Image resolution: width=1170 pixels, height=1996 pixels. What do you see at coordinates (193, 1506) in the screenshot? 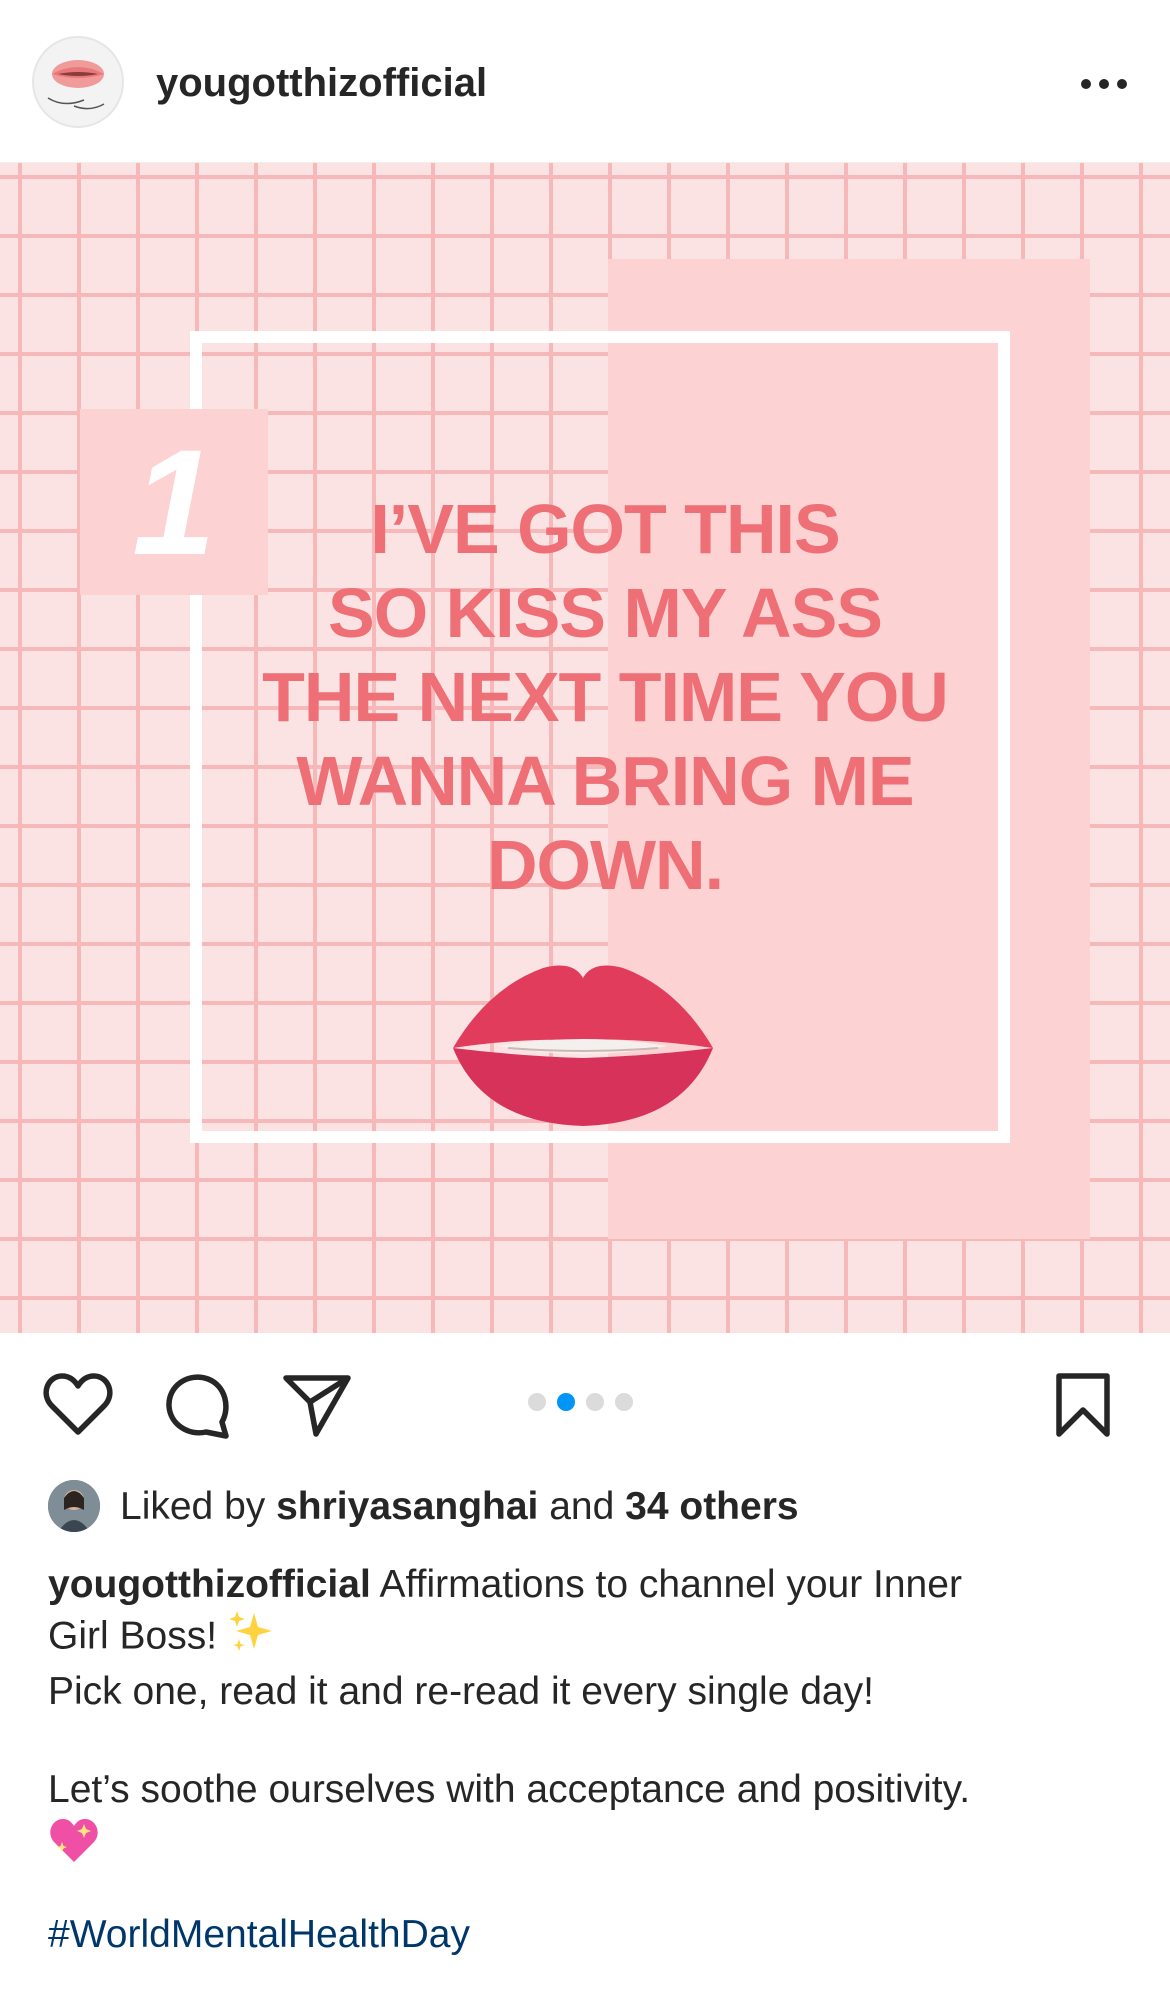
I see `likes-prefix: Liked by` at bounding box center [193, 1506].